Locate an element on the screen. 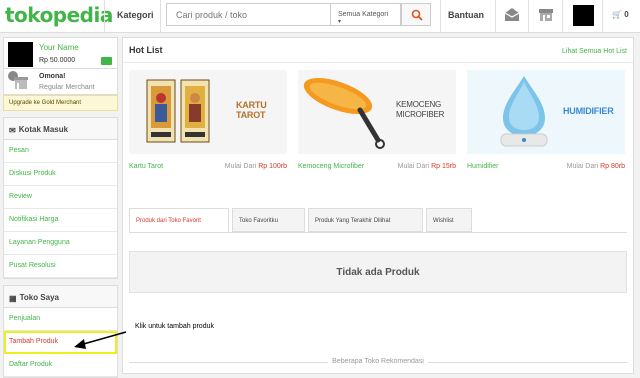 This screenshot has width=640, height=378. product-name: Kartu Tarot is located at coordinates (146, 166).